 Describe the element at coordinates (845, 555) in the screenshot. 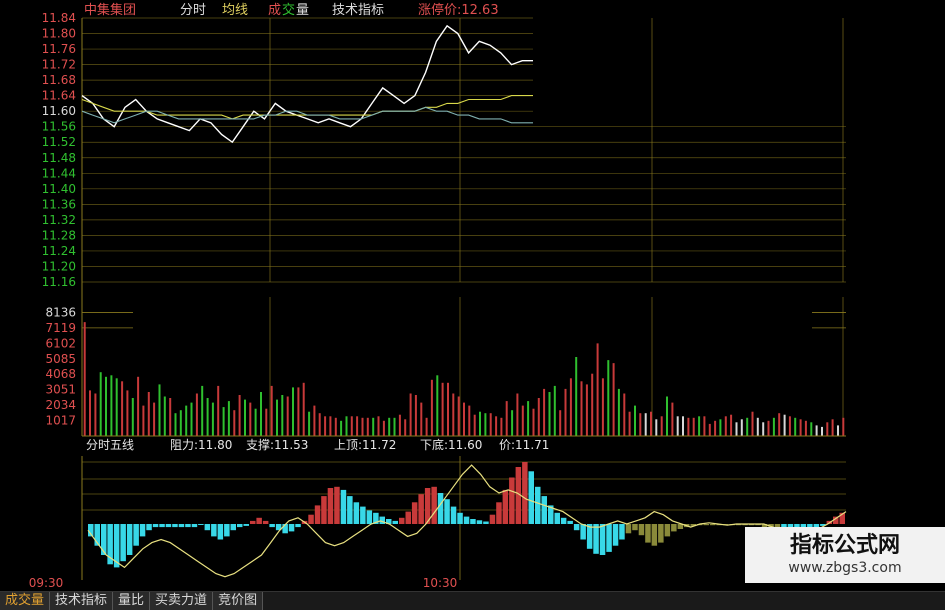

I see `watermark-logo: 指标公式网 www.zbgs3.com` at that location.